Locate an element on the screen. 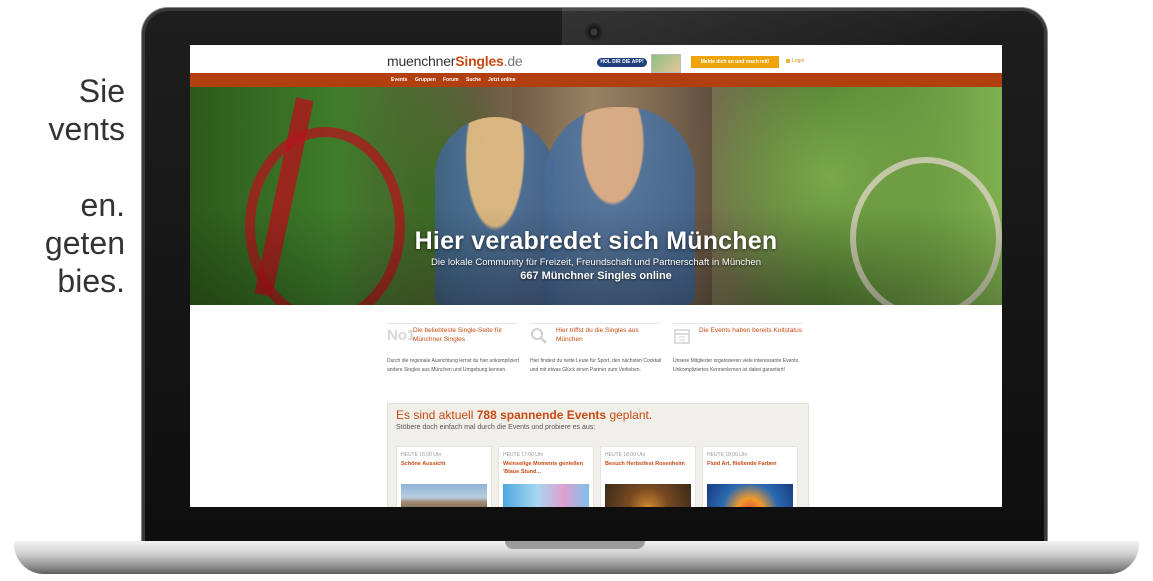 This screenshot has width=1153, height=581. hero-title: Hier verabredet sich München is located at coordinates (596, 241).